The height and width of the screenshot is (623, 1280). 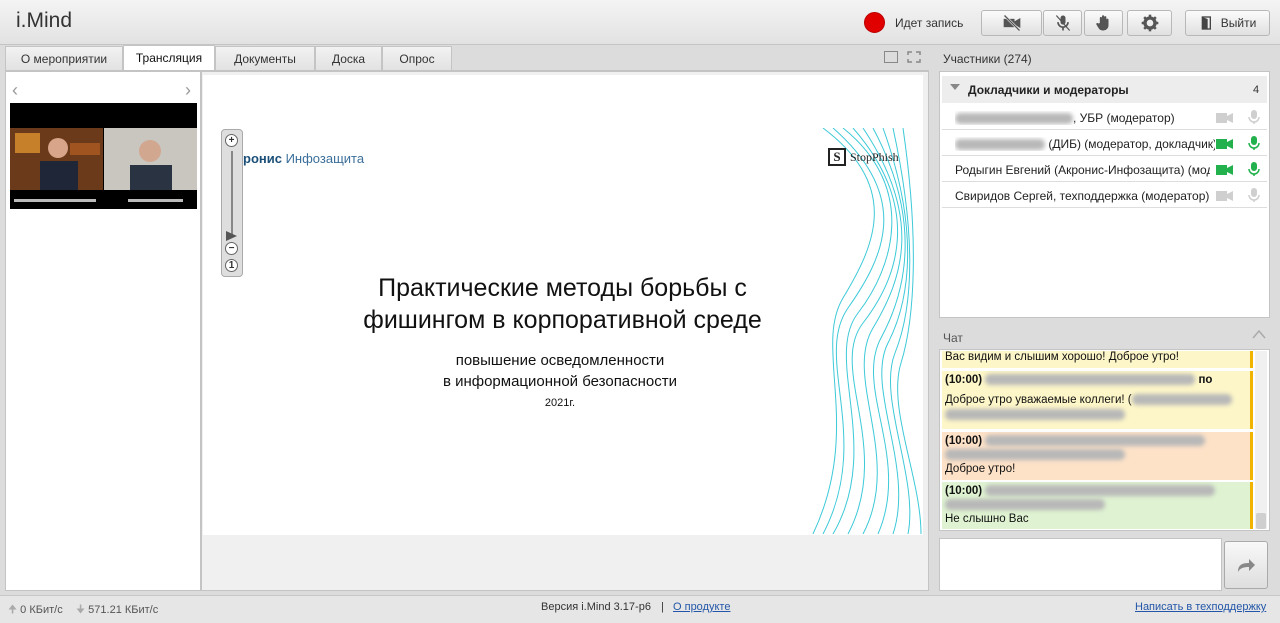 I want to click on tab-documents: Документы, so click(x=265, y=58).